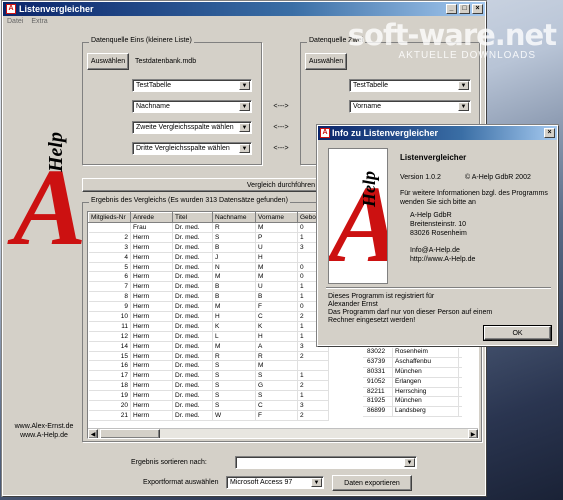 This screenshot has width=563, height=500. I want to click on dialog-titlebar: A Info zu Listenvergleicher ×, so click(437, 133).